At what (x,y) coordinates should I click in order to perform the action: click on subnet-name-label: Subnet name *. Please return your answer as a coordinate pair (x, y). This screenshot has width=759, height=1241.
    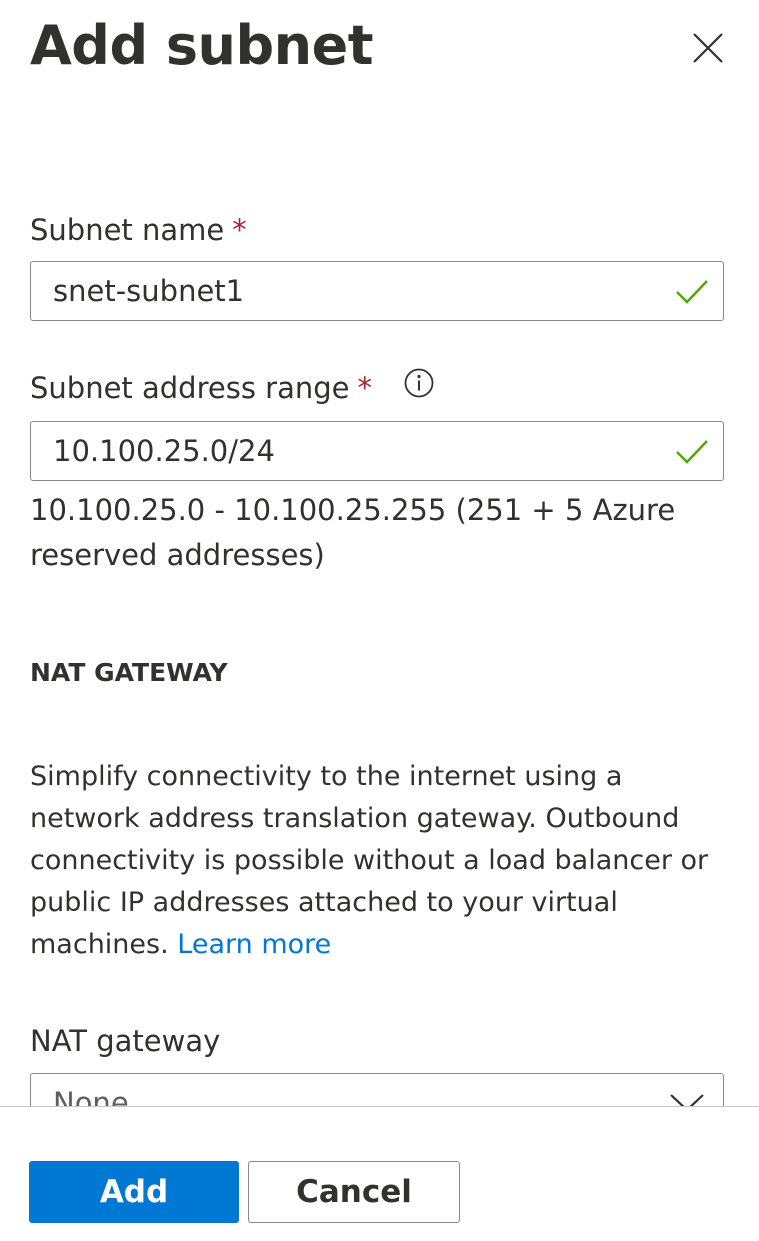
    Looking at the image, I should click on (138, 230).